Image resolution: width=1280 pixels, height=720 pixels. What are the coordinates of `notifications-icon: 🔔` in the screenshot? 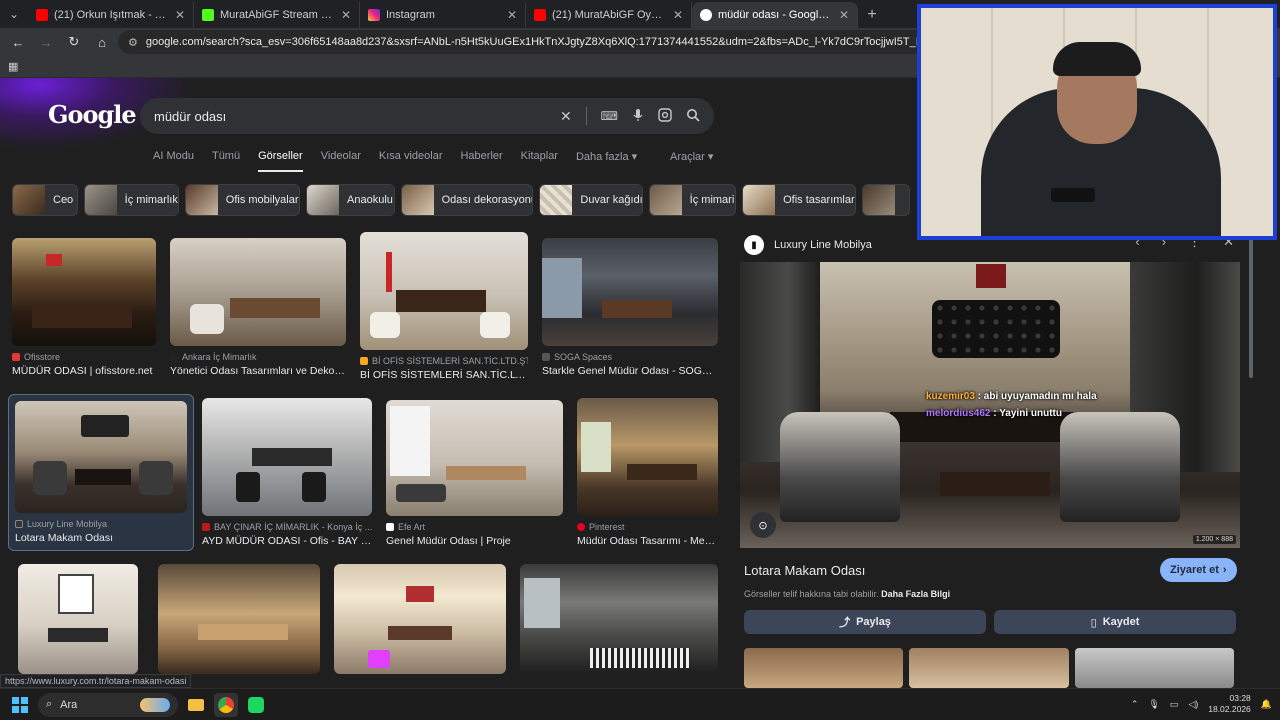 It's located at (1266, 704).